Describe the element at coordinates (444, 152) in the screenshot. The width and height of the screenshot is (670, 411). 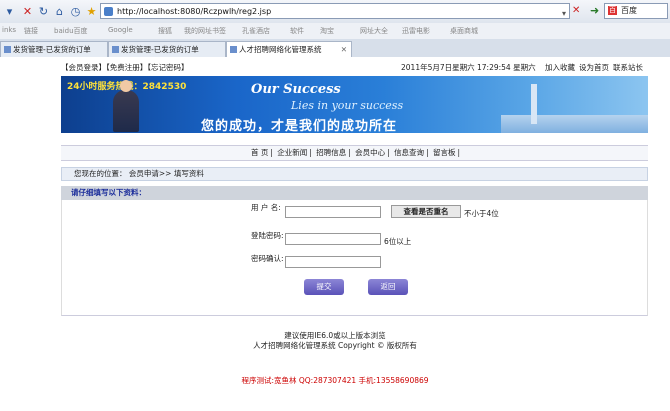
I see `nav-guestbook: 留言板` at that location.